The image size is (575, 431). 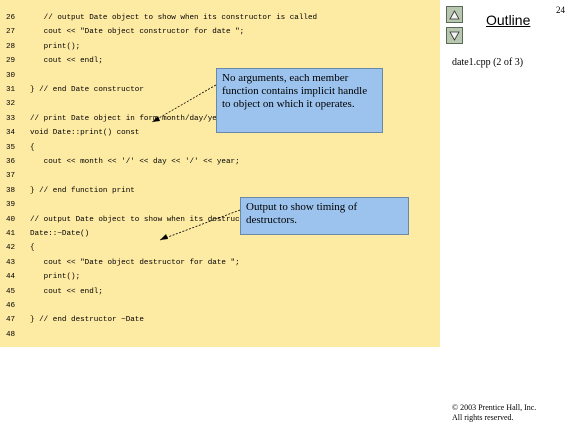 I want to click on slide-number: 24, so click(x=560, y=10).